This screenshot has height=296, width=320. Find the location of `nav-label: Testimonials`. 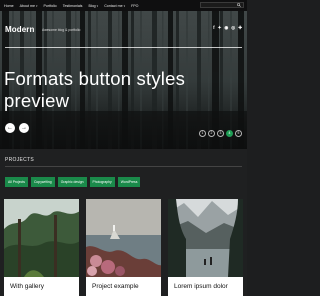

nav-label: Testimonials is located at coordinates (72, 5).